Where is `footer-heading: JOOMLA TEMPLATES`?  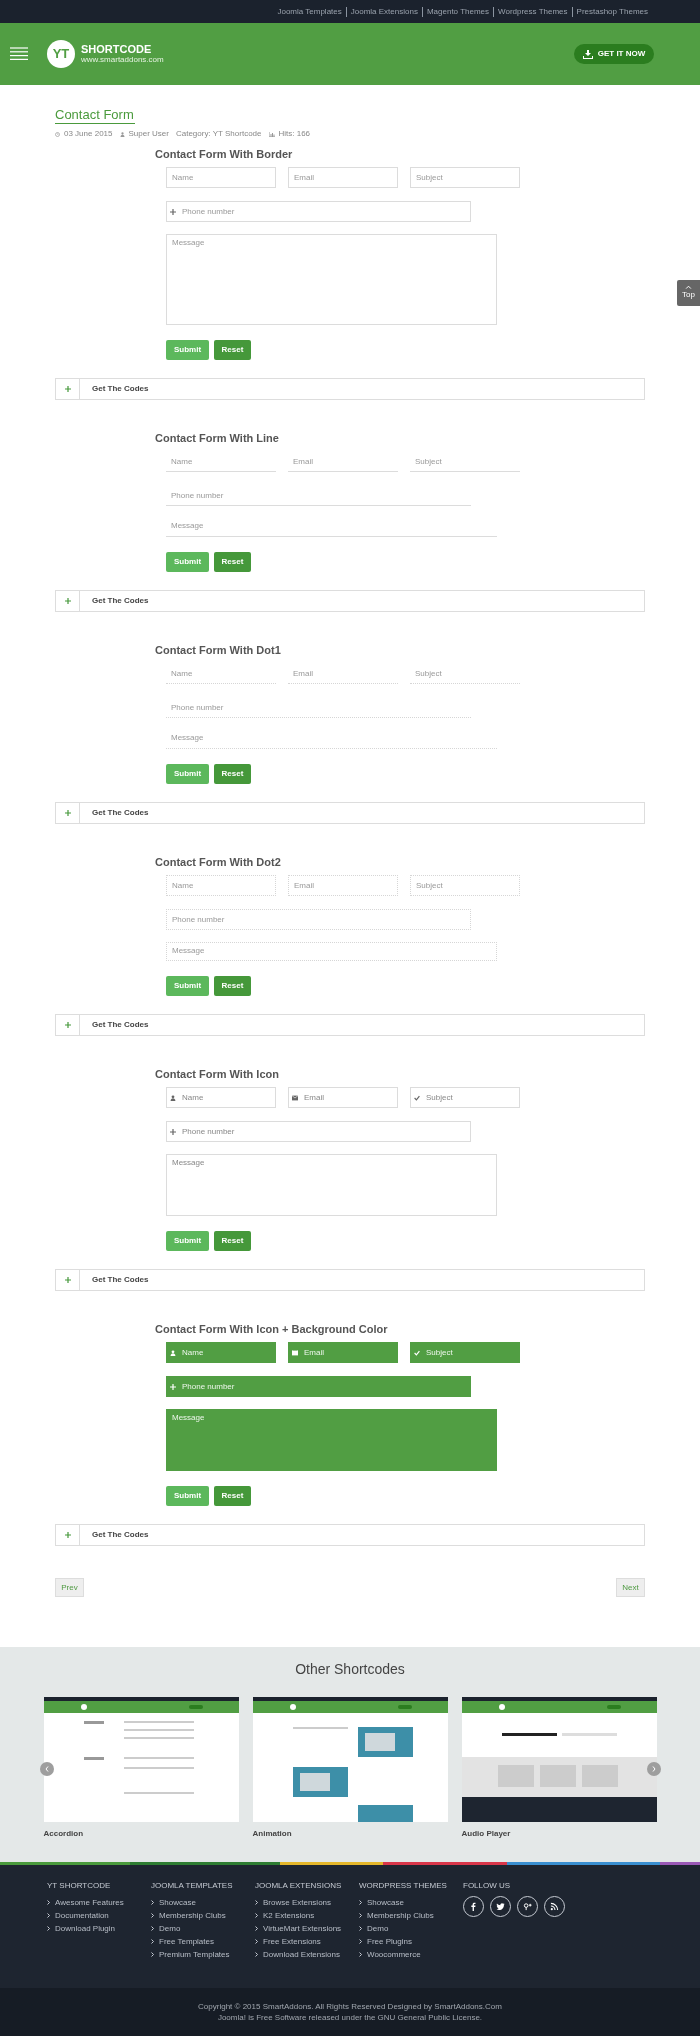
footer-heading: JOOMLA TEMPLATES is located at coordinates (192, 1886).